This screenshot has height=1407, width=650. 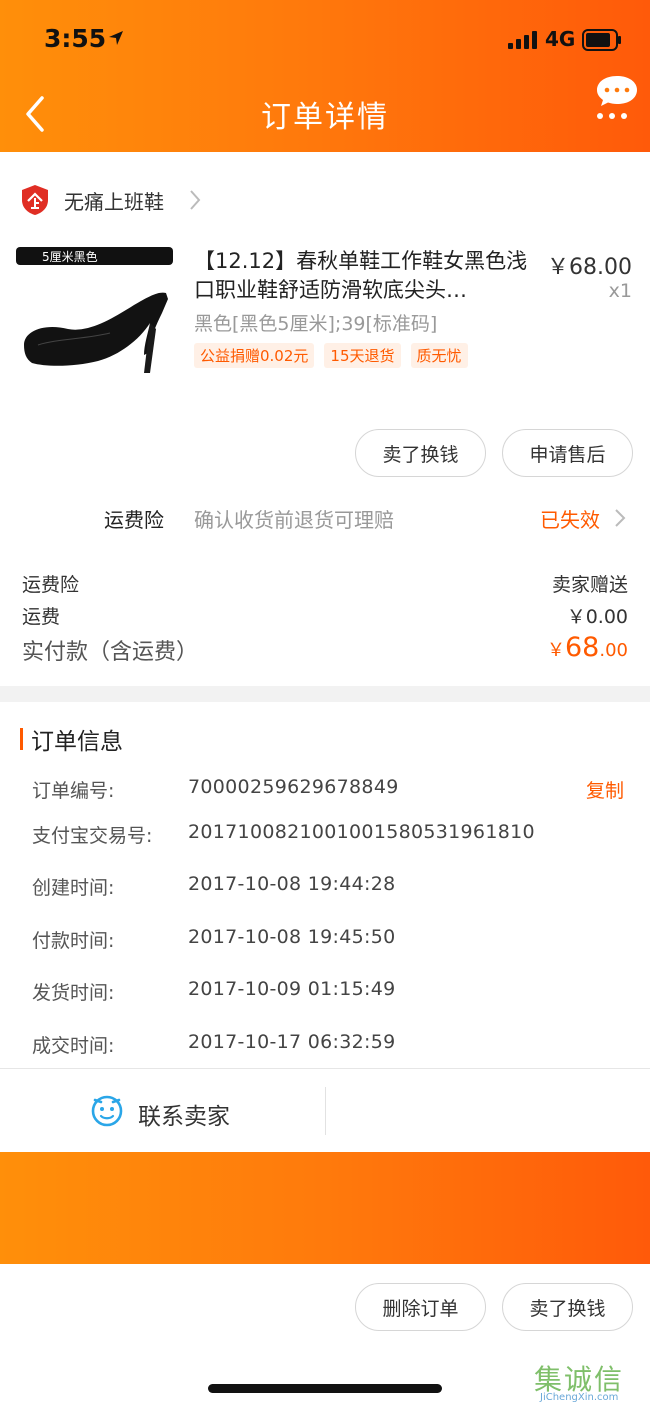 What do you see at coordinates (114, 202) in the screenshot?
I see `shop-name: 无痛上班鞋` at bounding box center [114, 202].